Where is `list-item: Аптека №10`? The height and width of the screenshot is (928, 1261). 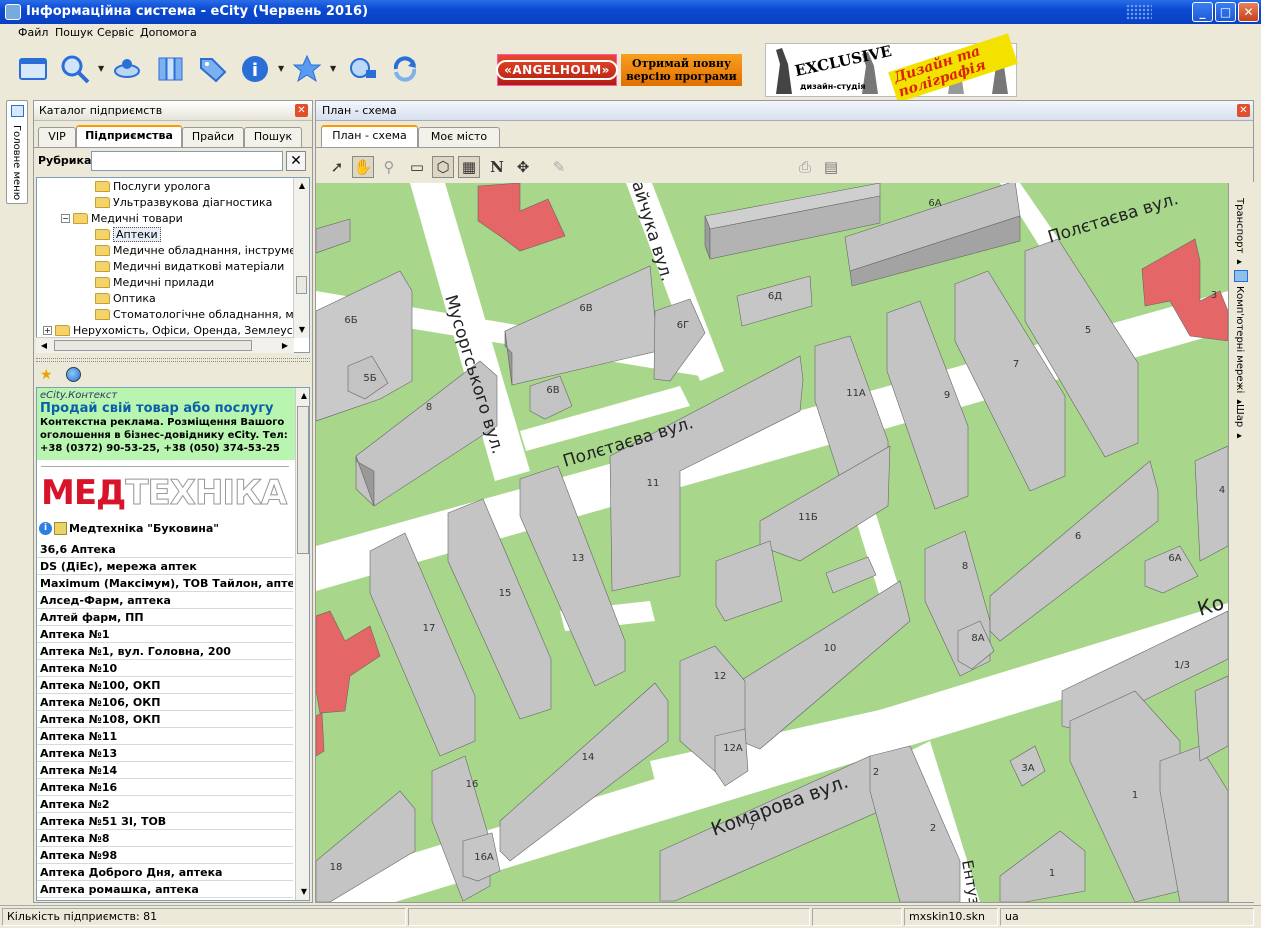
list-item: Аптека №10 is located at coordinates (165, 668).